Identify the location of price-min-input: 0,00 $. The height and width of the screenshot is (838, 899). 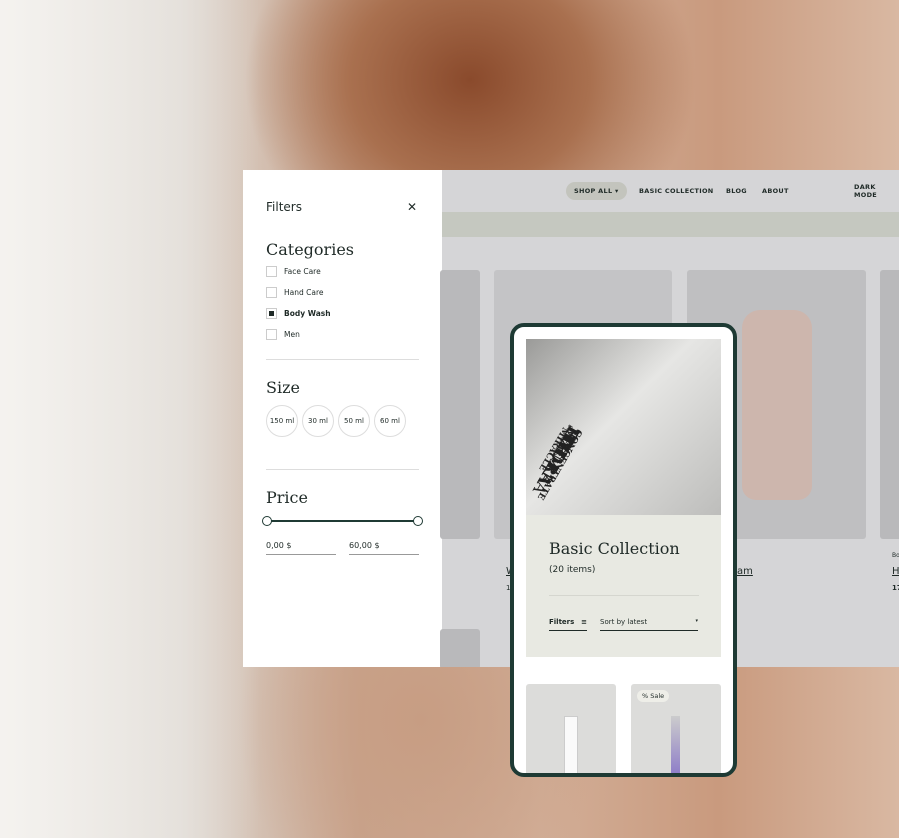
(301, 548).